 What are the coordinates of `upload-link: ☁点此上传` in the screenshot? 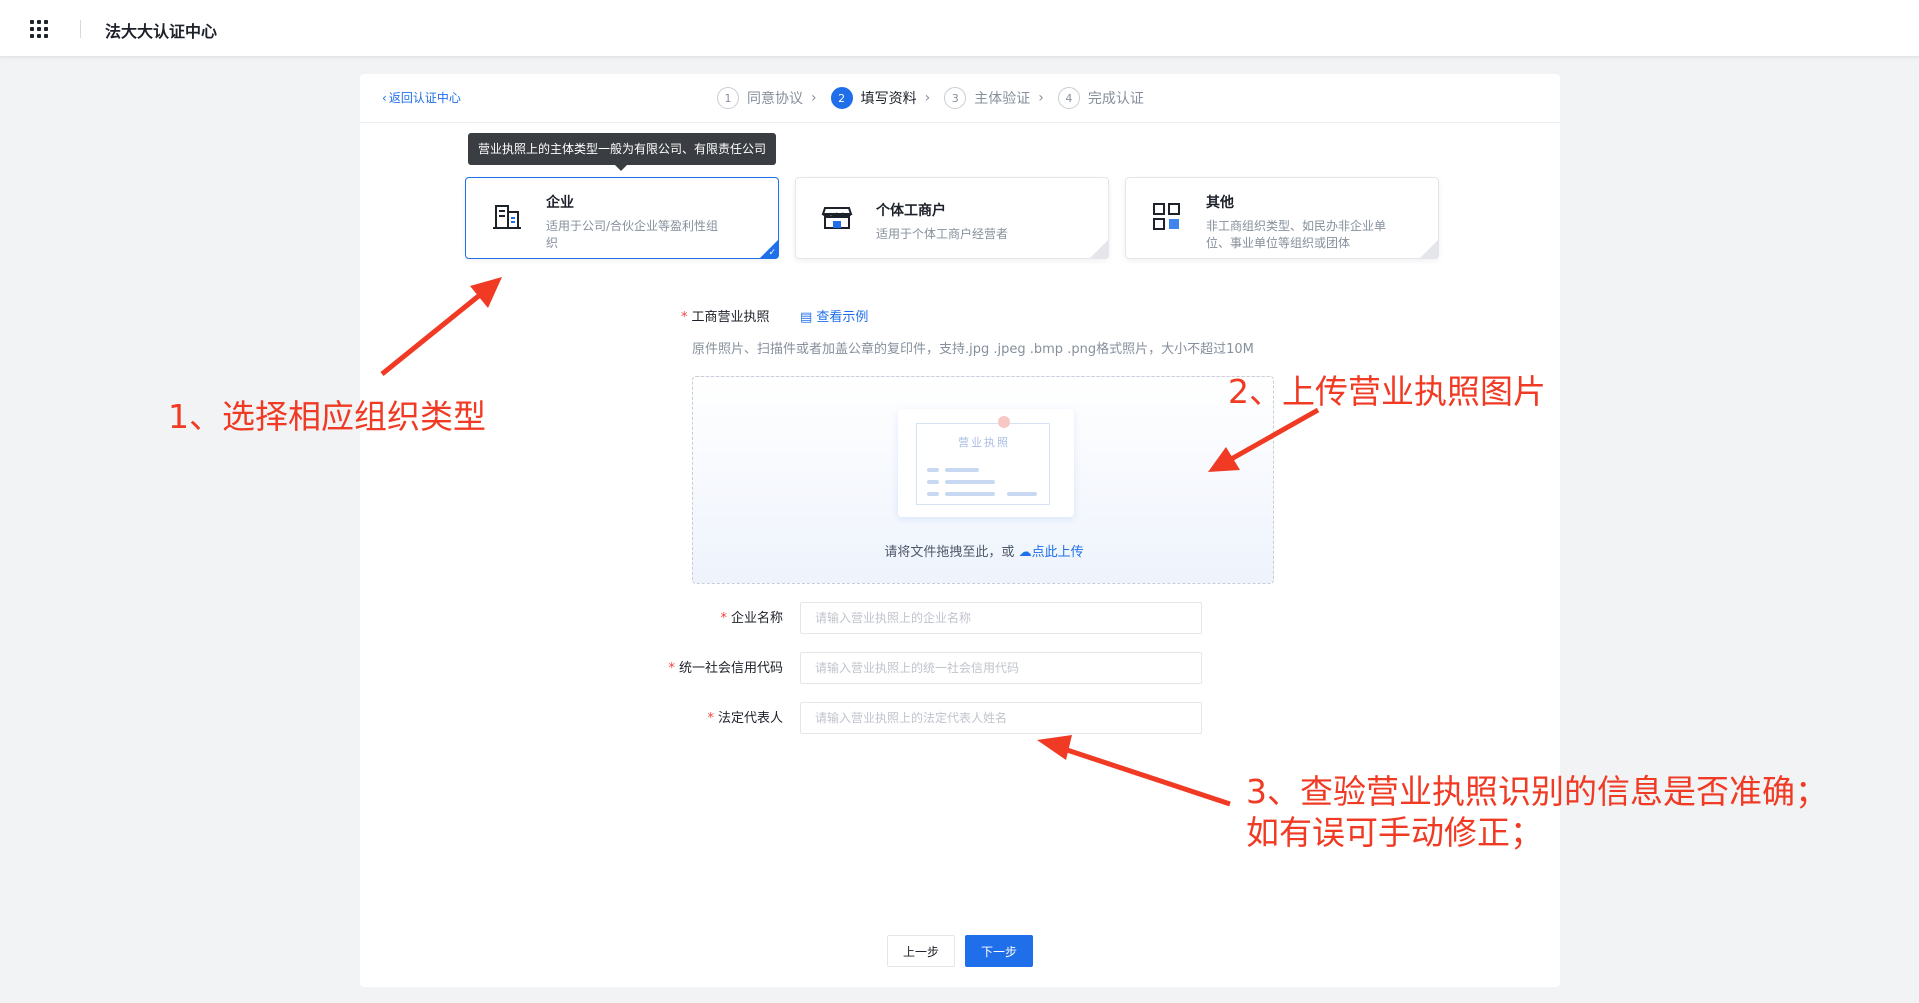 It's located at (1051, 552).